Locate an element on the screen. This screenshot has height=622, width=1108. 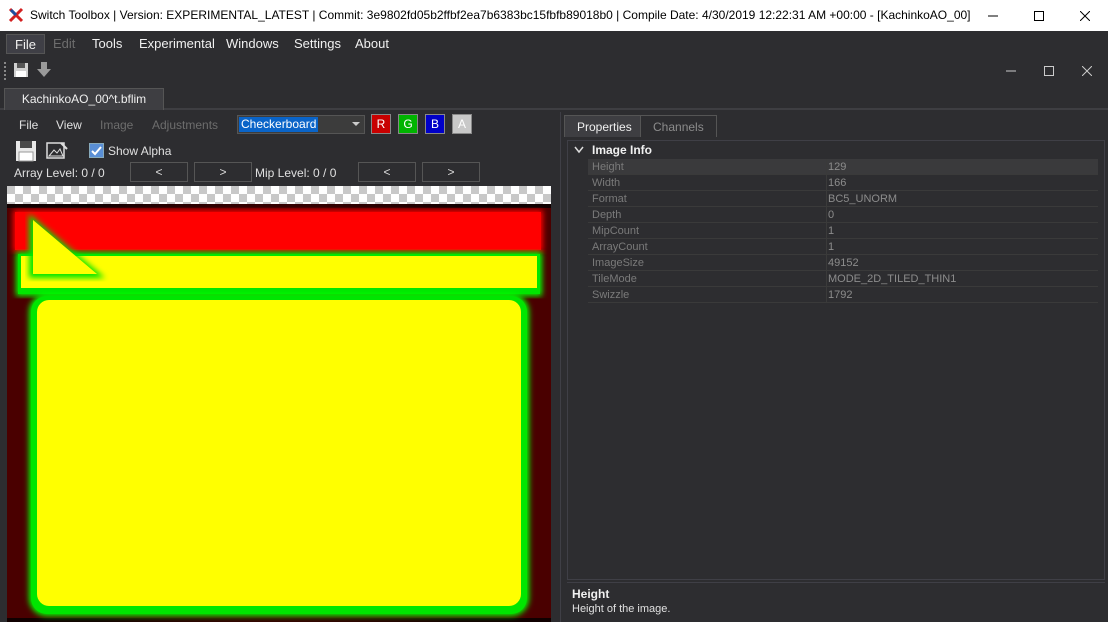
mip-next-button: > is located at coordinates (451, 172).